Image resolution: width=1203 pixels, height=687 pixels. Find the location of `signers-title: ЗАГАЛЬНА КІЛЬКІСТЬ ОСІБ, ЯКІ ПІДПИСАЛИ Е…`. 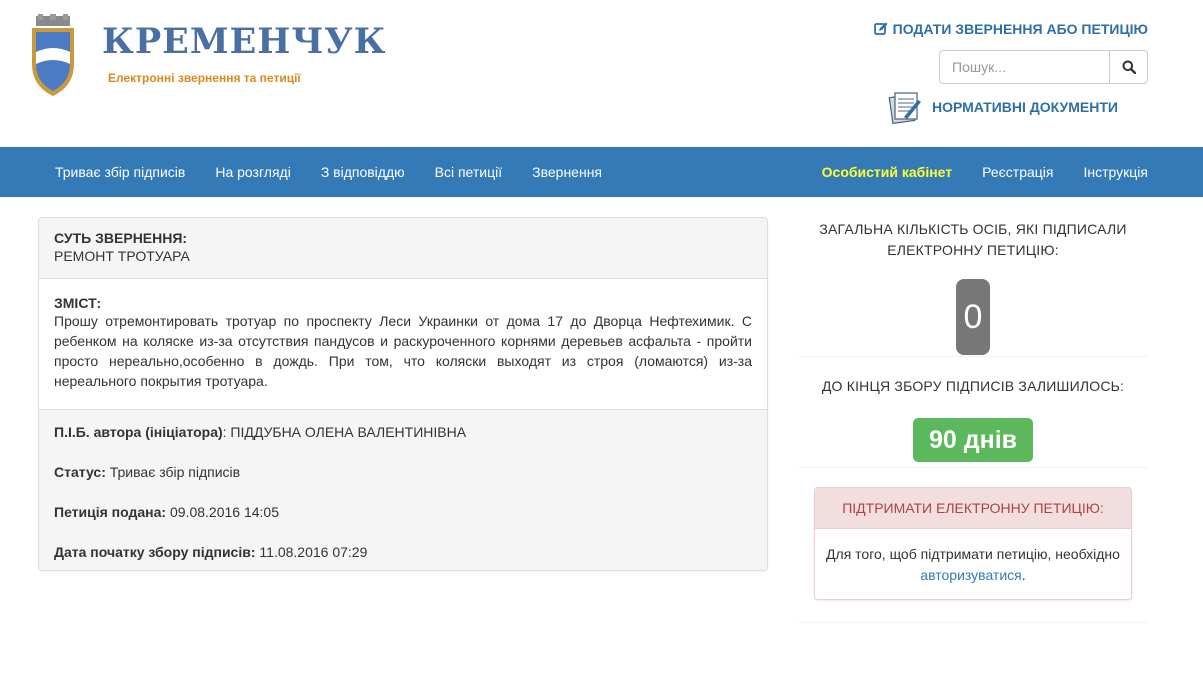

signers-title: ЗАГАЛЬНА КІЛЬКІСТЬ ОСІБ, ЯКІ ПІДПИСАЛИ Е… is located at coordinates (973, 239).